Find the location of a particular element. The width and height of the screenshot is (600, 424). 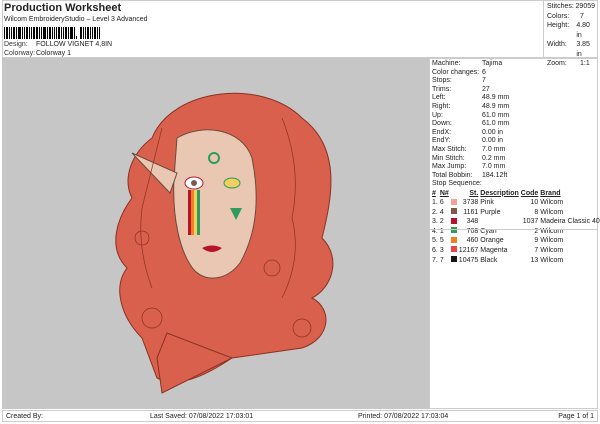

stop-sequence-title: Stop Sequence: is located at coordinates (457, 184).